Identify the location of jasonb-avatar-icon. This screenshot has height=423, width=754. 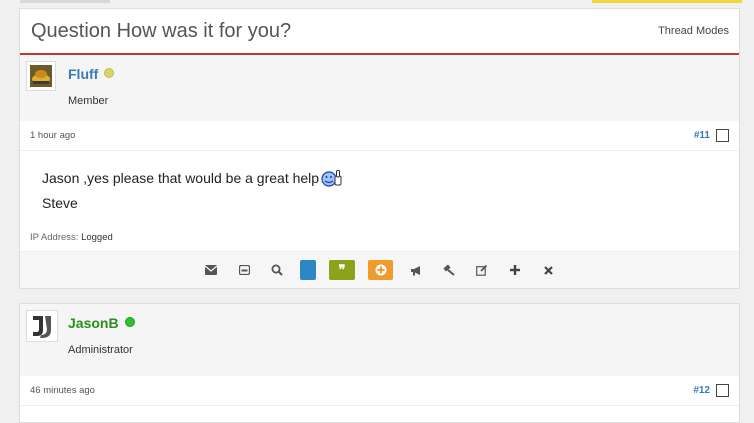
(42, 326).